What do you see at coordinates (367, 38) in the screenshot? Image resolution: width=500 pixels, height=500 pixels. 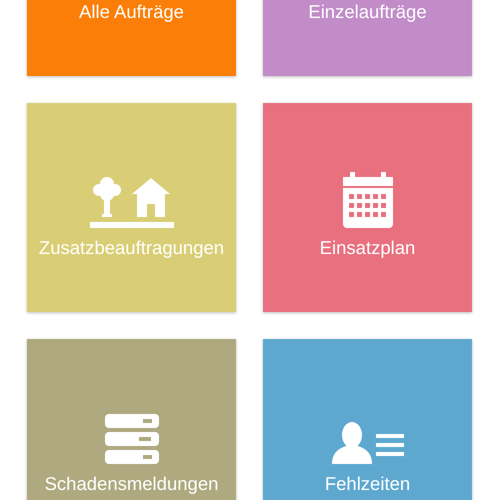 I see `menu-tile: Einzelaufträge` at bounding box center [367, 38].